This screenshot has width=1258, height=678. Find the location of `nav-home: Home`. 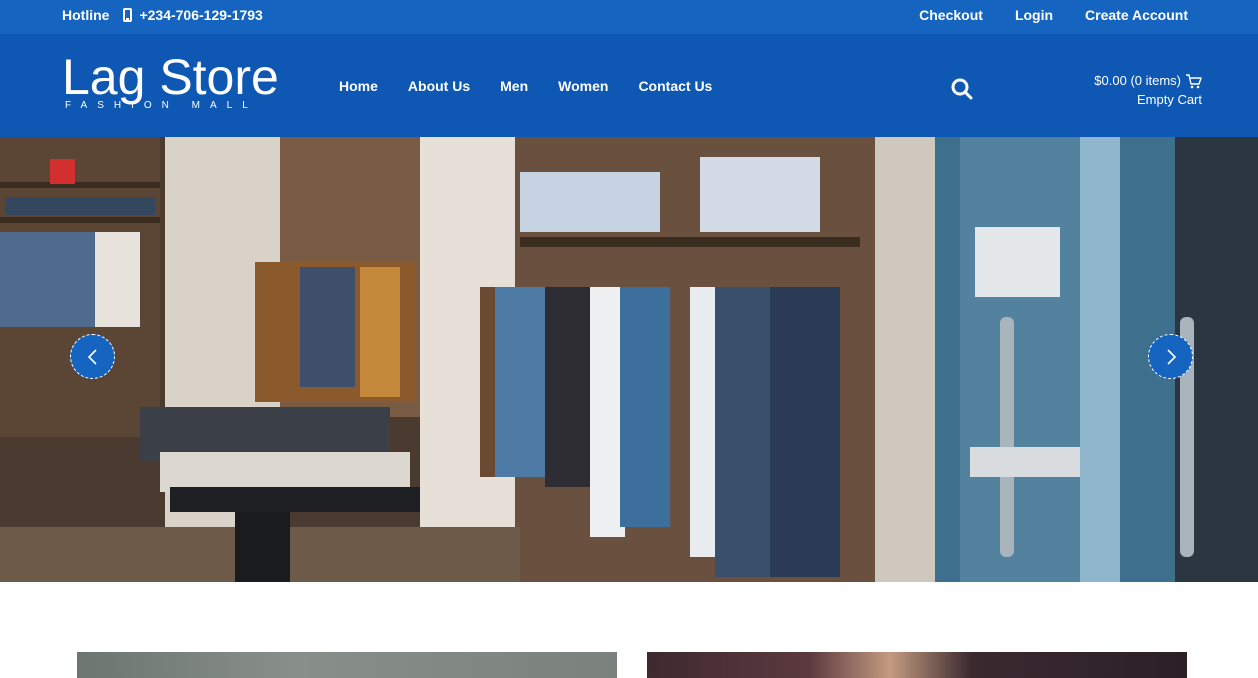

nav-home: Home is located at coordinates (358, 86).